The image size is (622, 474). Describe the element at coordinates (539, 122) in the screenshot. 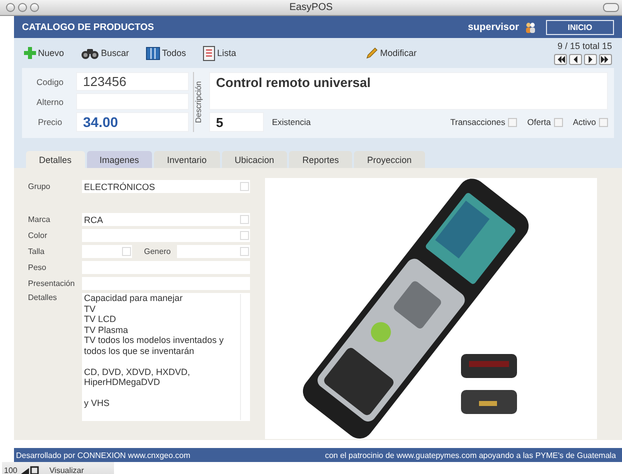

I see `checkbox-label: Oferta` at that location.